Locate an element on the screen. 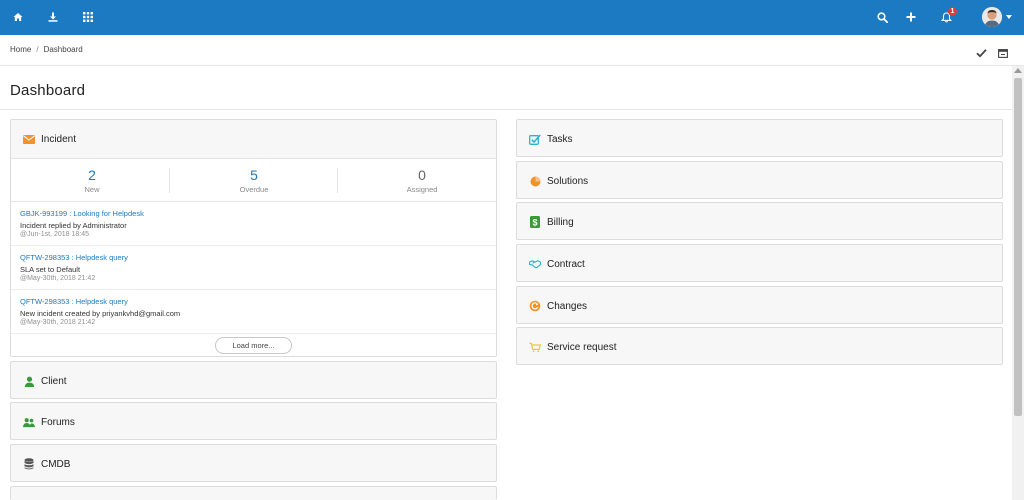  contract-panel: Contract is located at coordinates (759, 263).